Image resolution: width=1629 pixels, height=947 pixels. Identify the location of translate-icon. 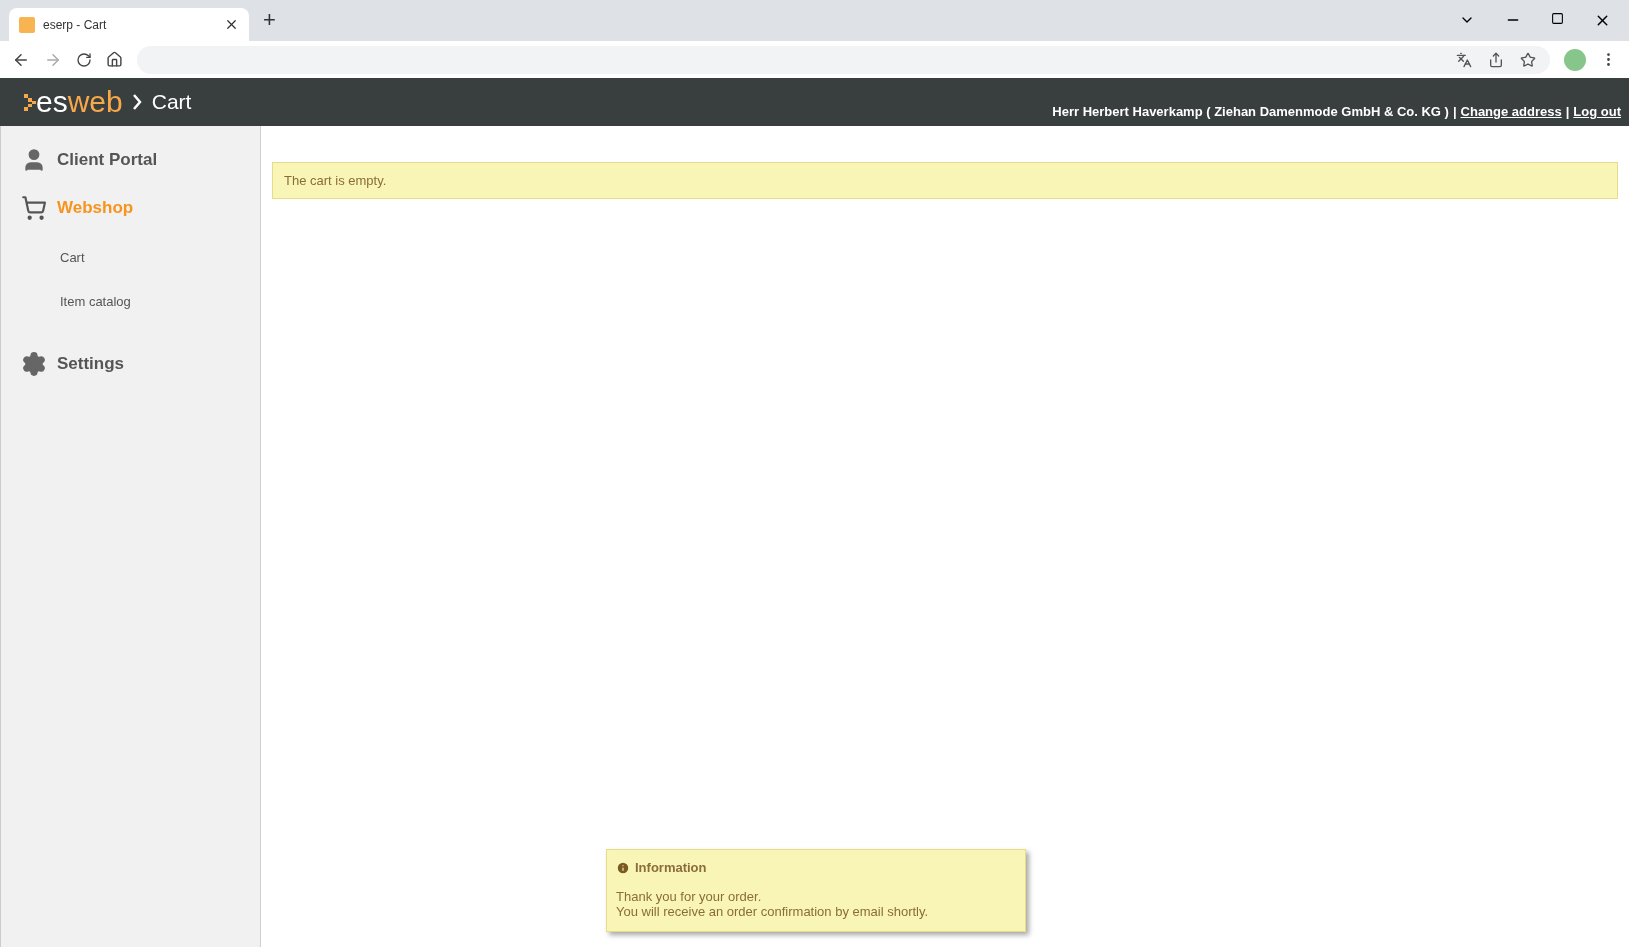
(1464, 59).